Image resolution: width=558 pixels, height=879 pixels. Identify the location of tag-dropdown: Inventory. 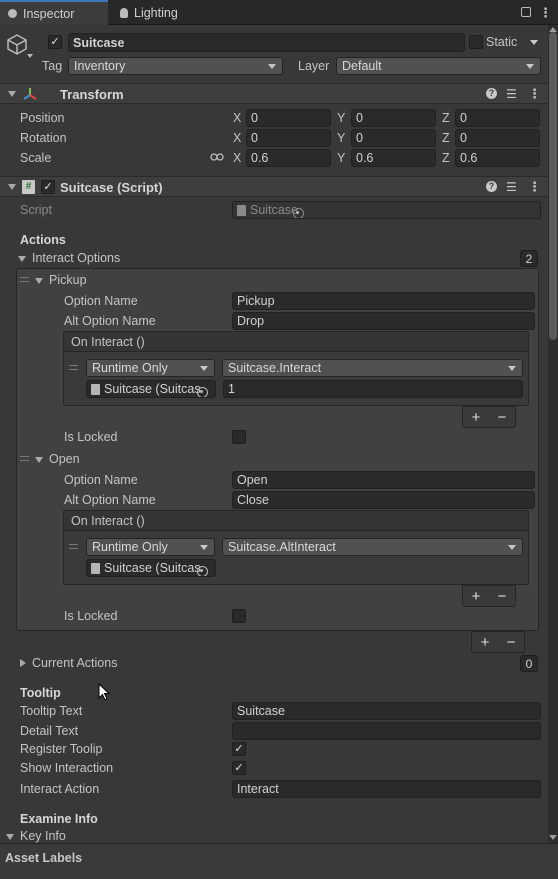
(175, 66).